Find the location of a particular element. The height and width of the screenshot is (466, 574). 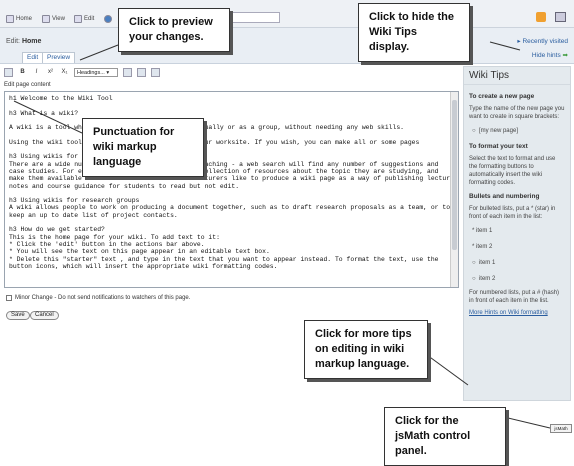

more-hints-link: More Hints on Wiki formatting is located at coordinates (508, 313).